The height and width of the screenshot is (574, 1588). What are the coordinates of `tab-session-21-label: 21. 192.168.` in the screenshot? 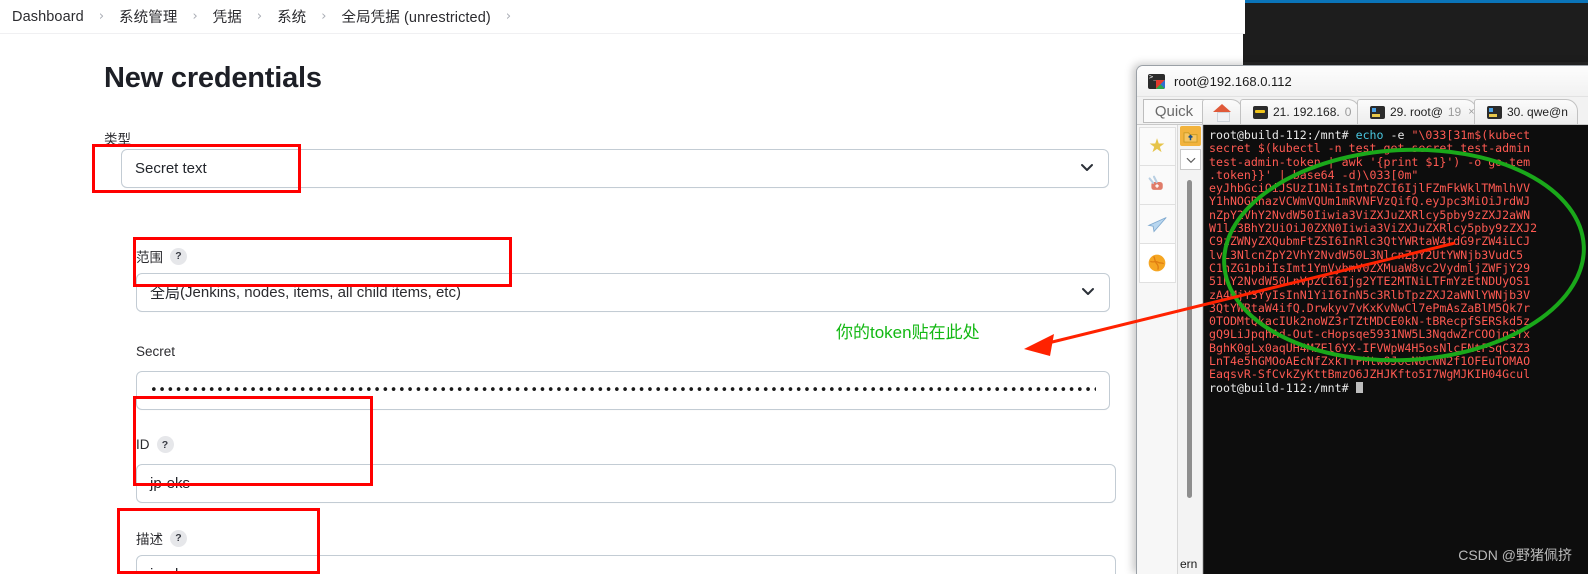 It's located at (1306, 112).